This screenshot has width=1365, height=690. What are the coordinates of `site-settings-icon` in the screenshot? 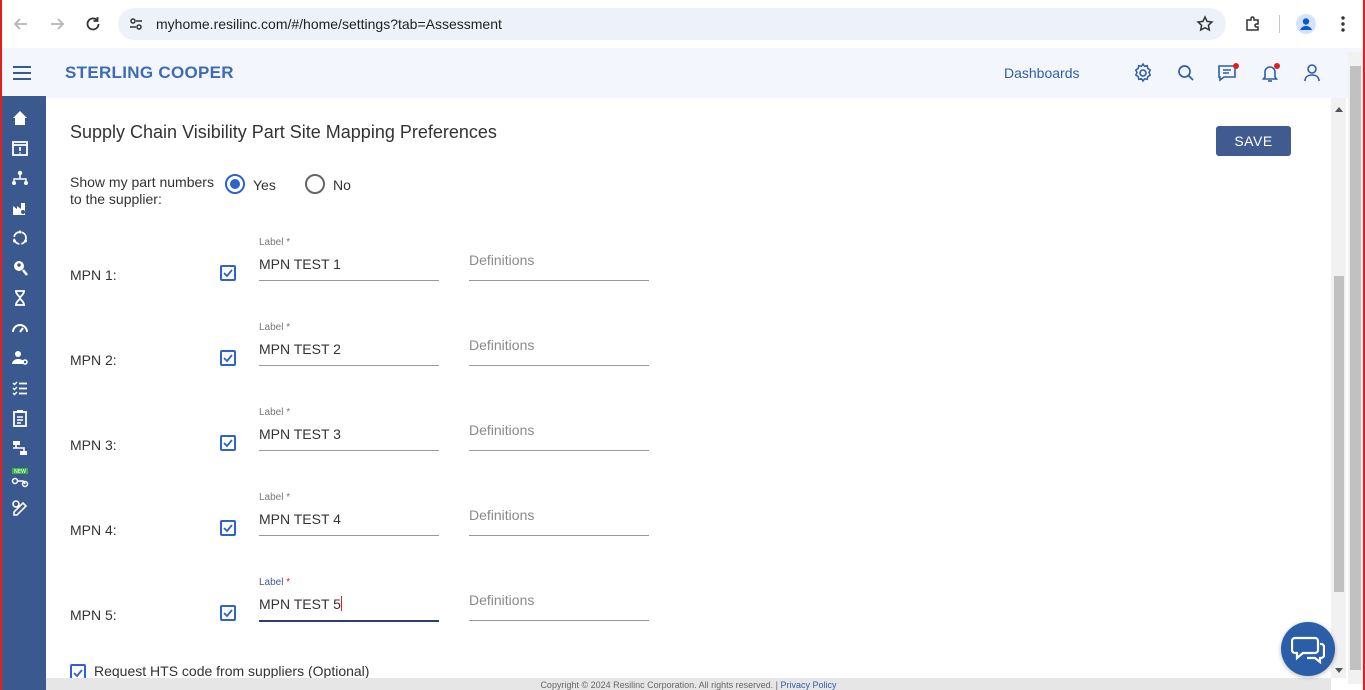 It's located at (136, 26).